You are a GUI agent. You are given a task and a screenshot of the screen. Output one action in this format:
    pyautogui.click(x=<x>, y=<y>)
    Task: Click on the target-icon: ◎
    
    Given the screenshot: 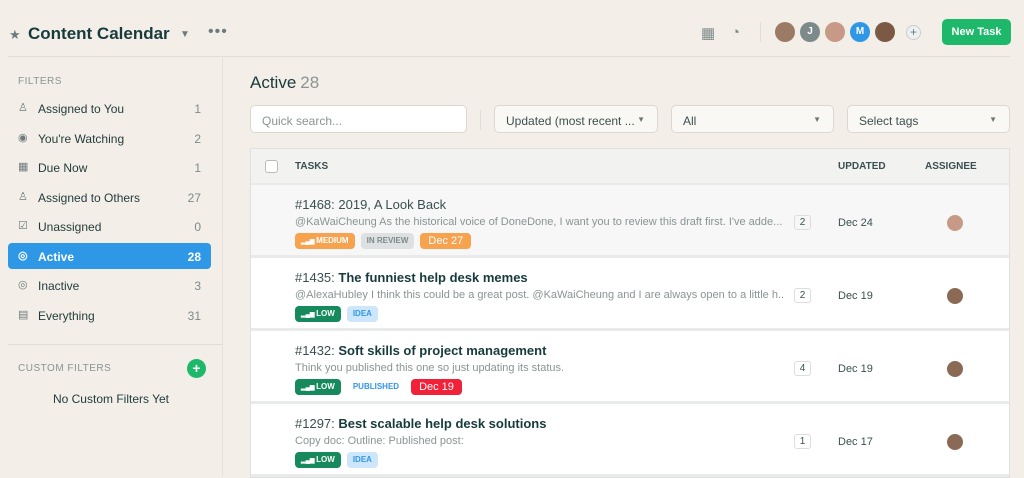 What is the action you would take?
    pyautogui.click(x=23, y=255)
    